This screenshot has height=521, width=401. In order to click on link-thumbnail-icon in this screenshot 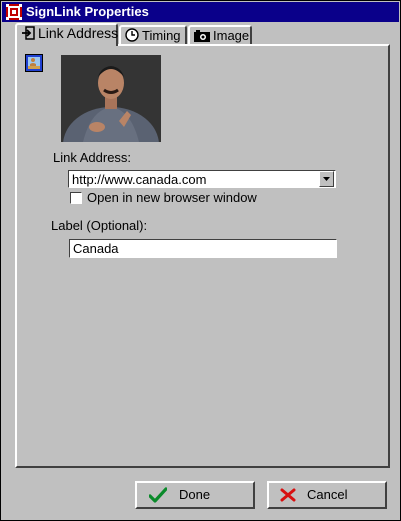, I will do `click(34, 63)`.